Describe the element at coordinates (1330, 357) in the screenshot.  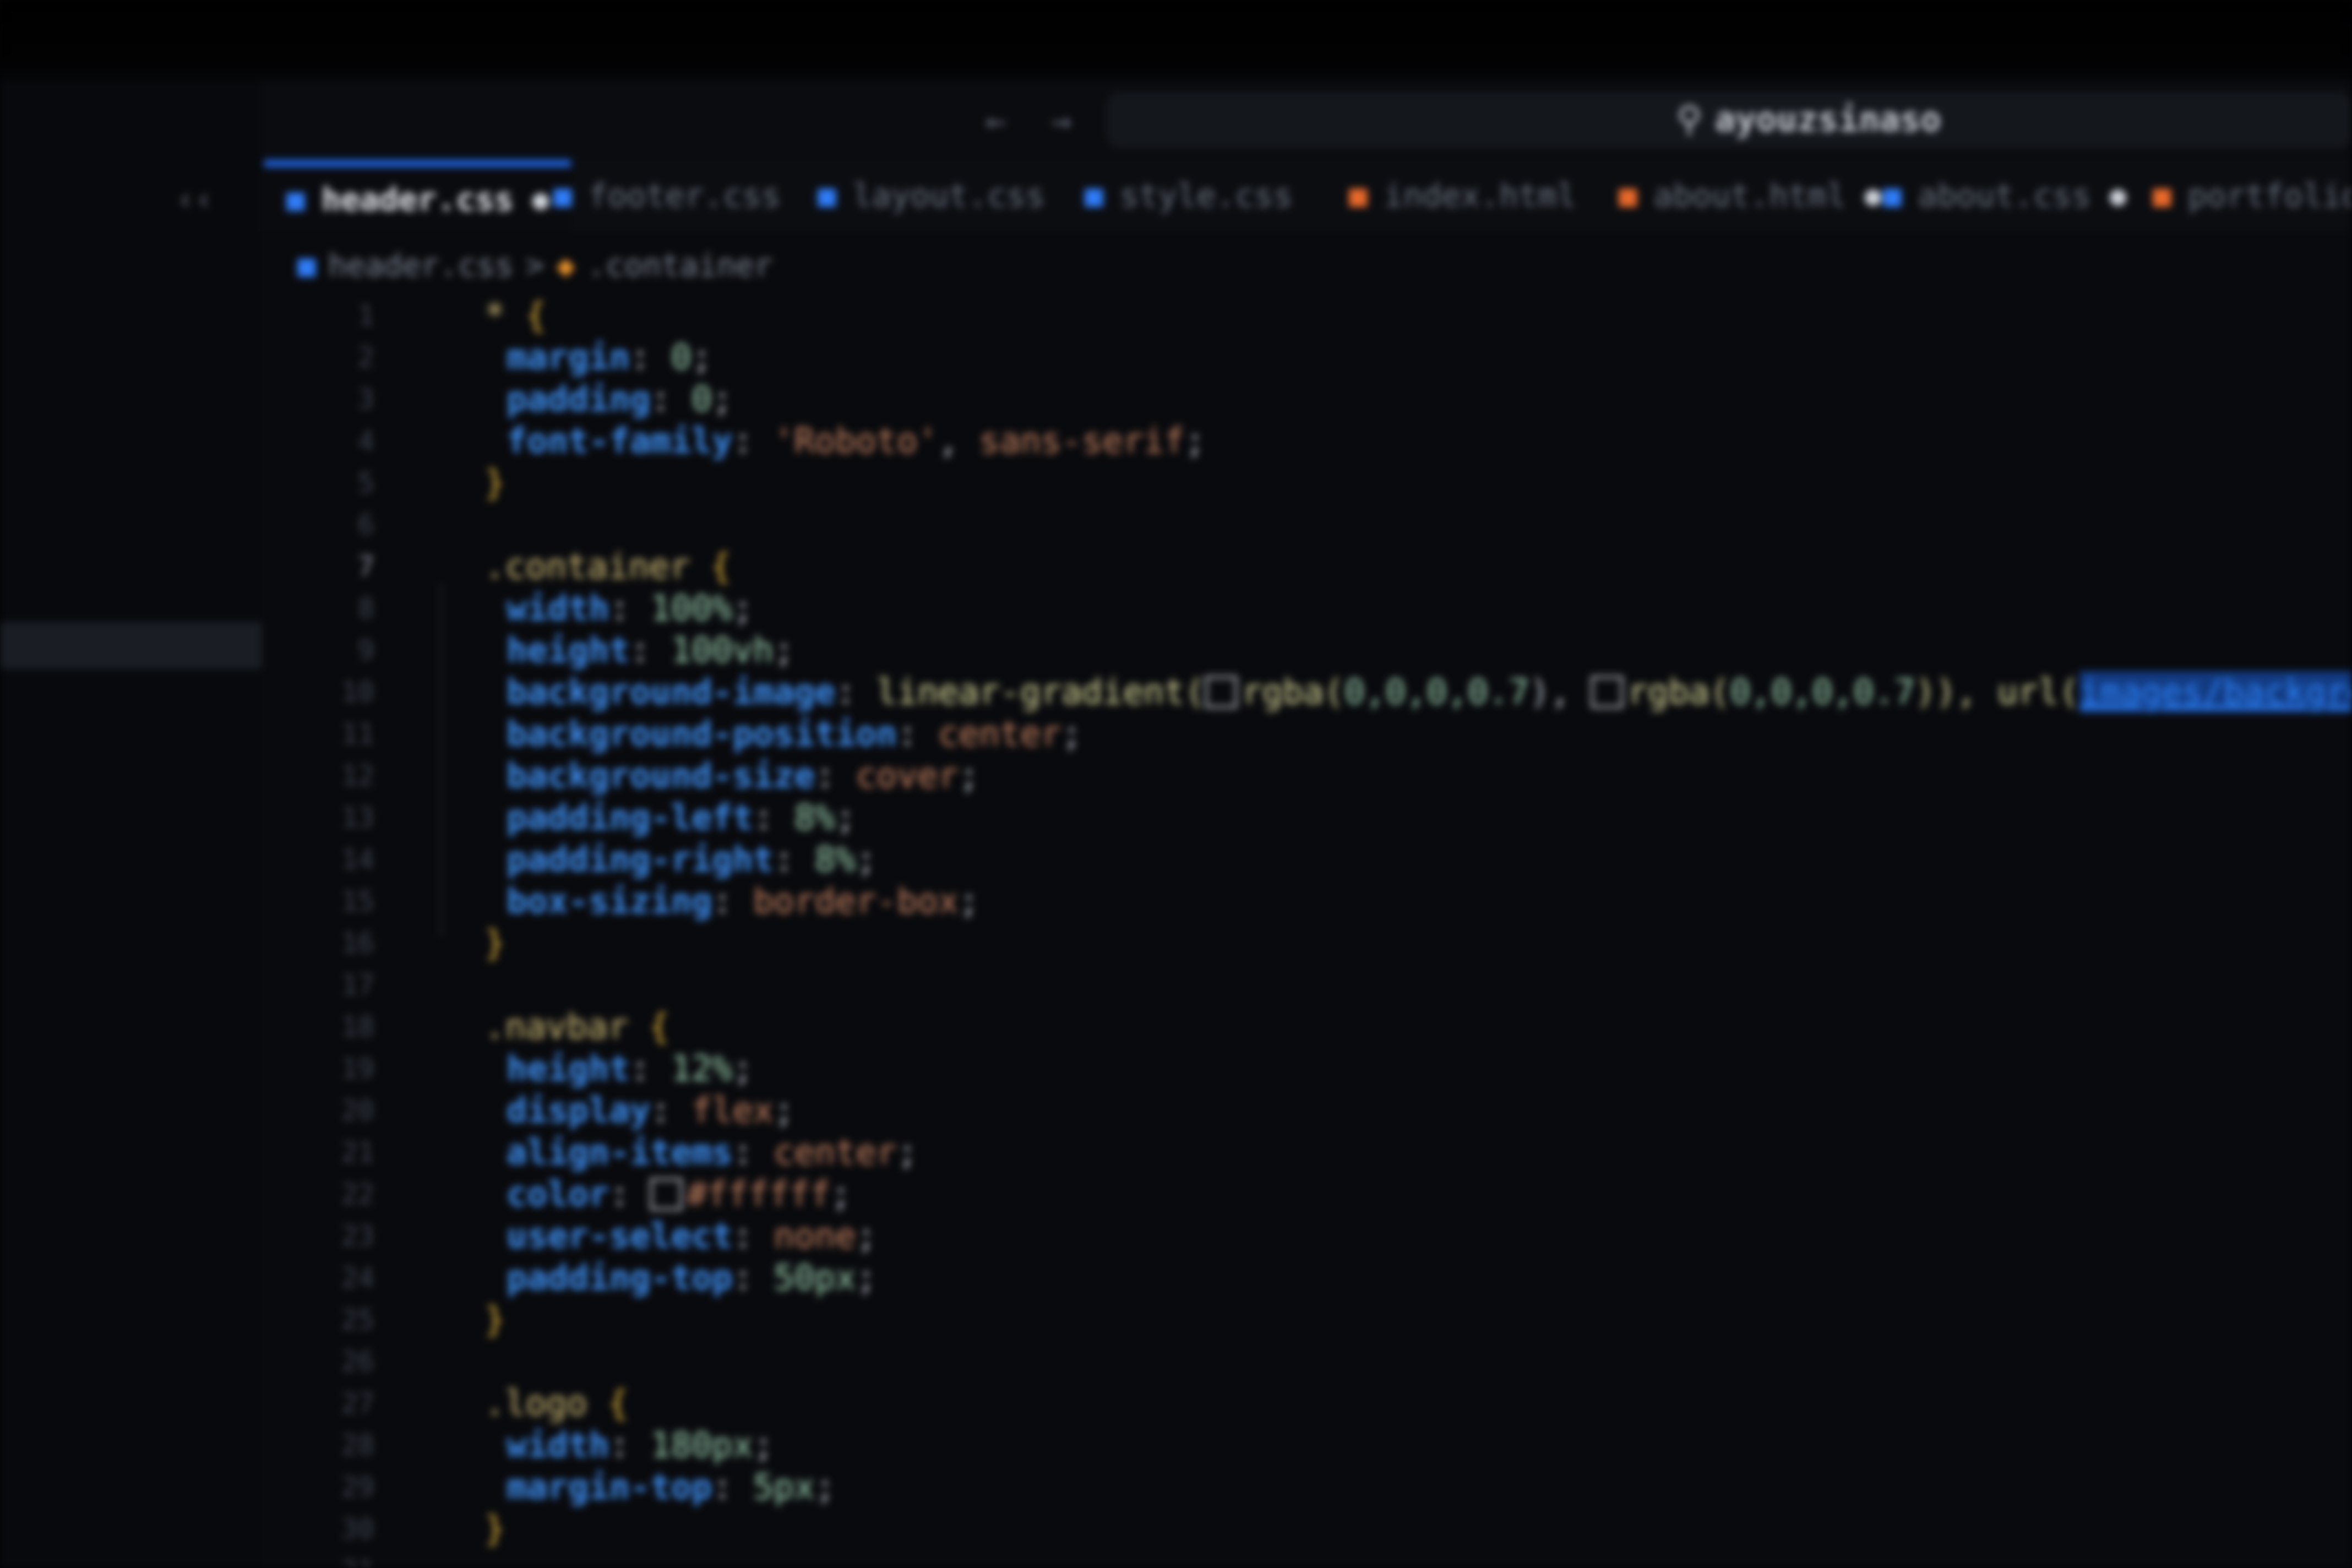
I see `code-line: 2 margin: 0;` at that location.